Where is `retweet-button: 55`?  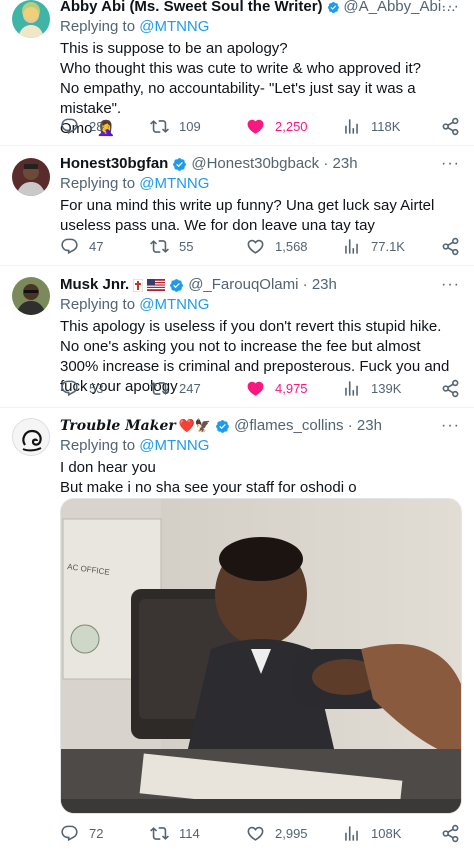 retweet-button: 55 is located at coordinates (171, 246).